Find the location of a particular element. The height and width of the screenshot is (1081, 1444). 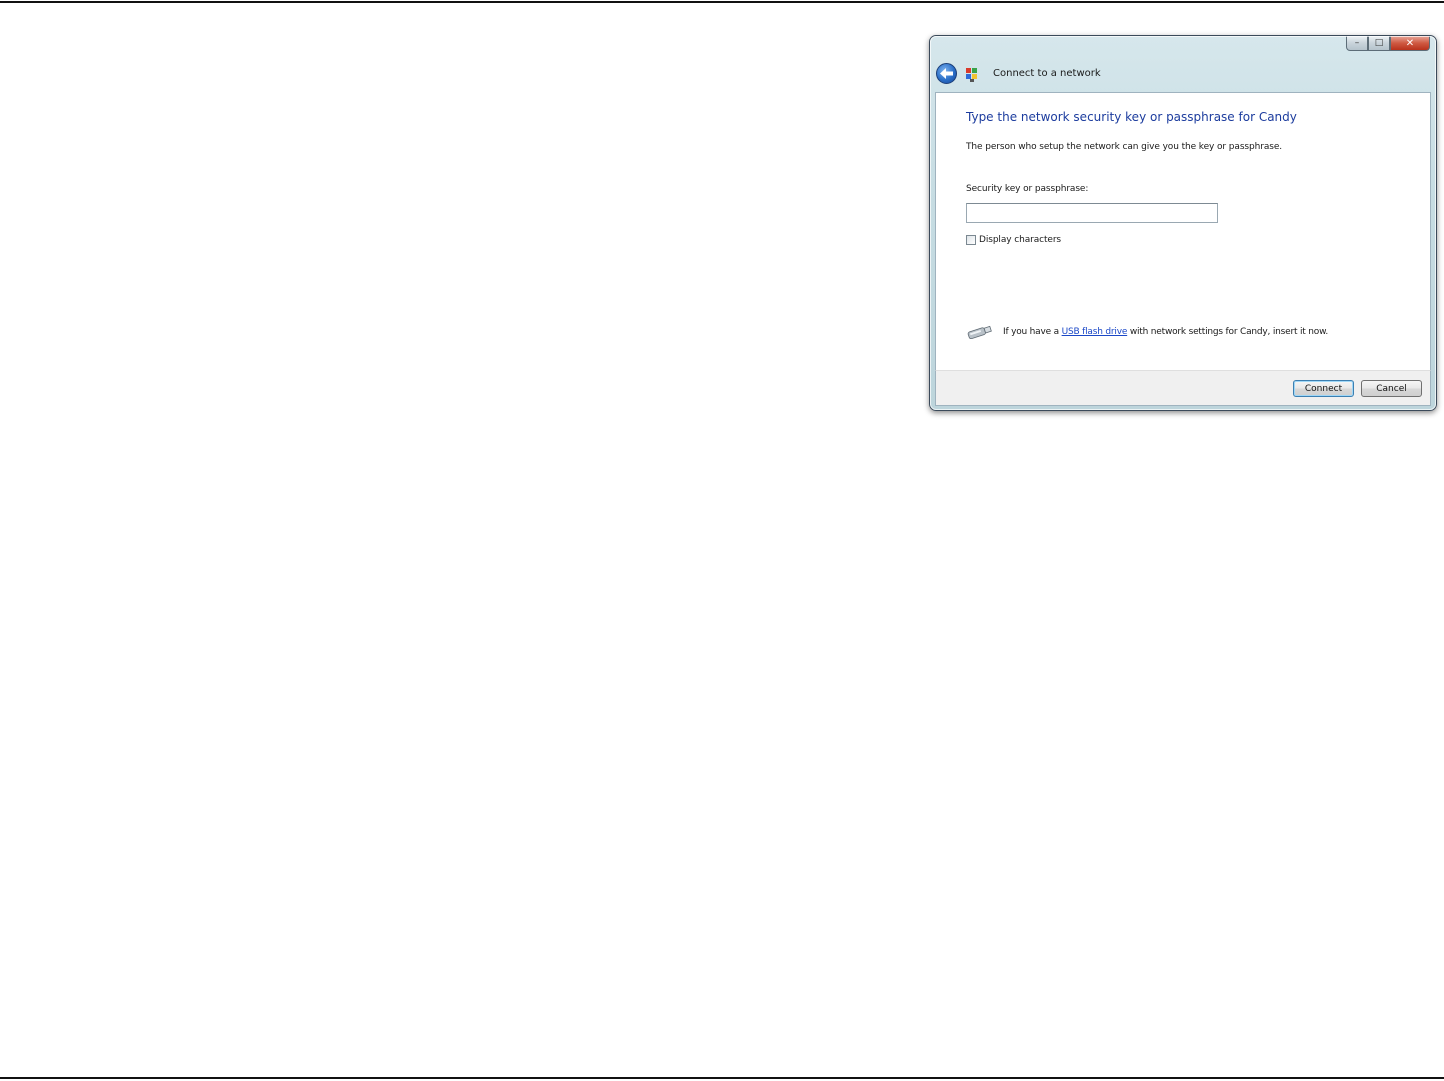

page-bottom-rule is located at coordinates (722, 1078).